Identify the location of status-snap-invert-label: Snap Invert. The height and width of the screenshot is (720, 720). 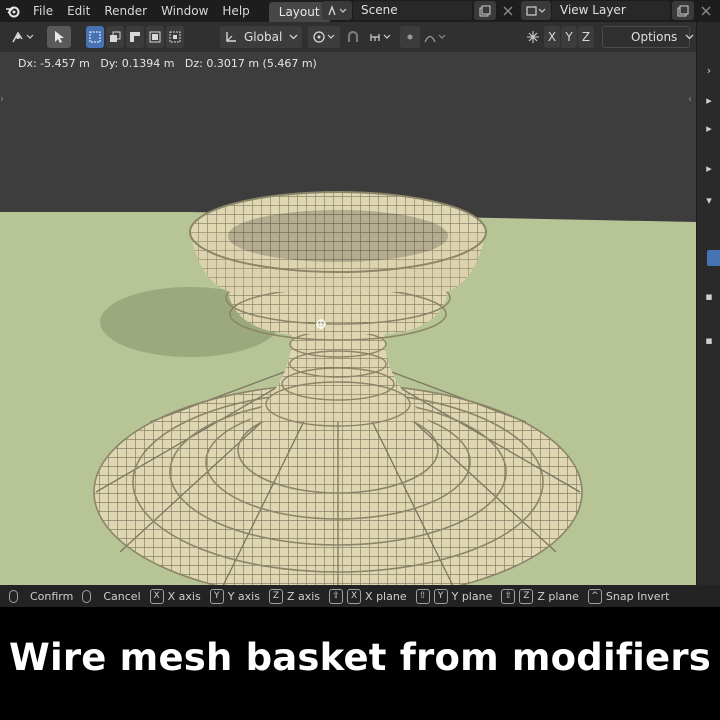
(637, 596).